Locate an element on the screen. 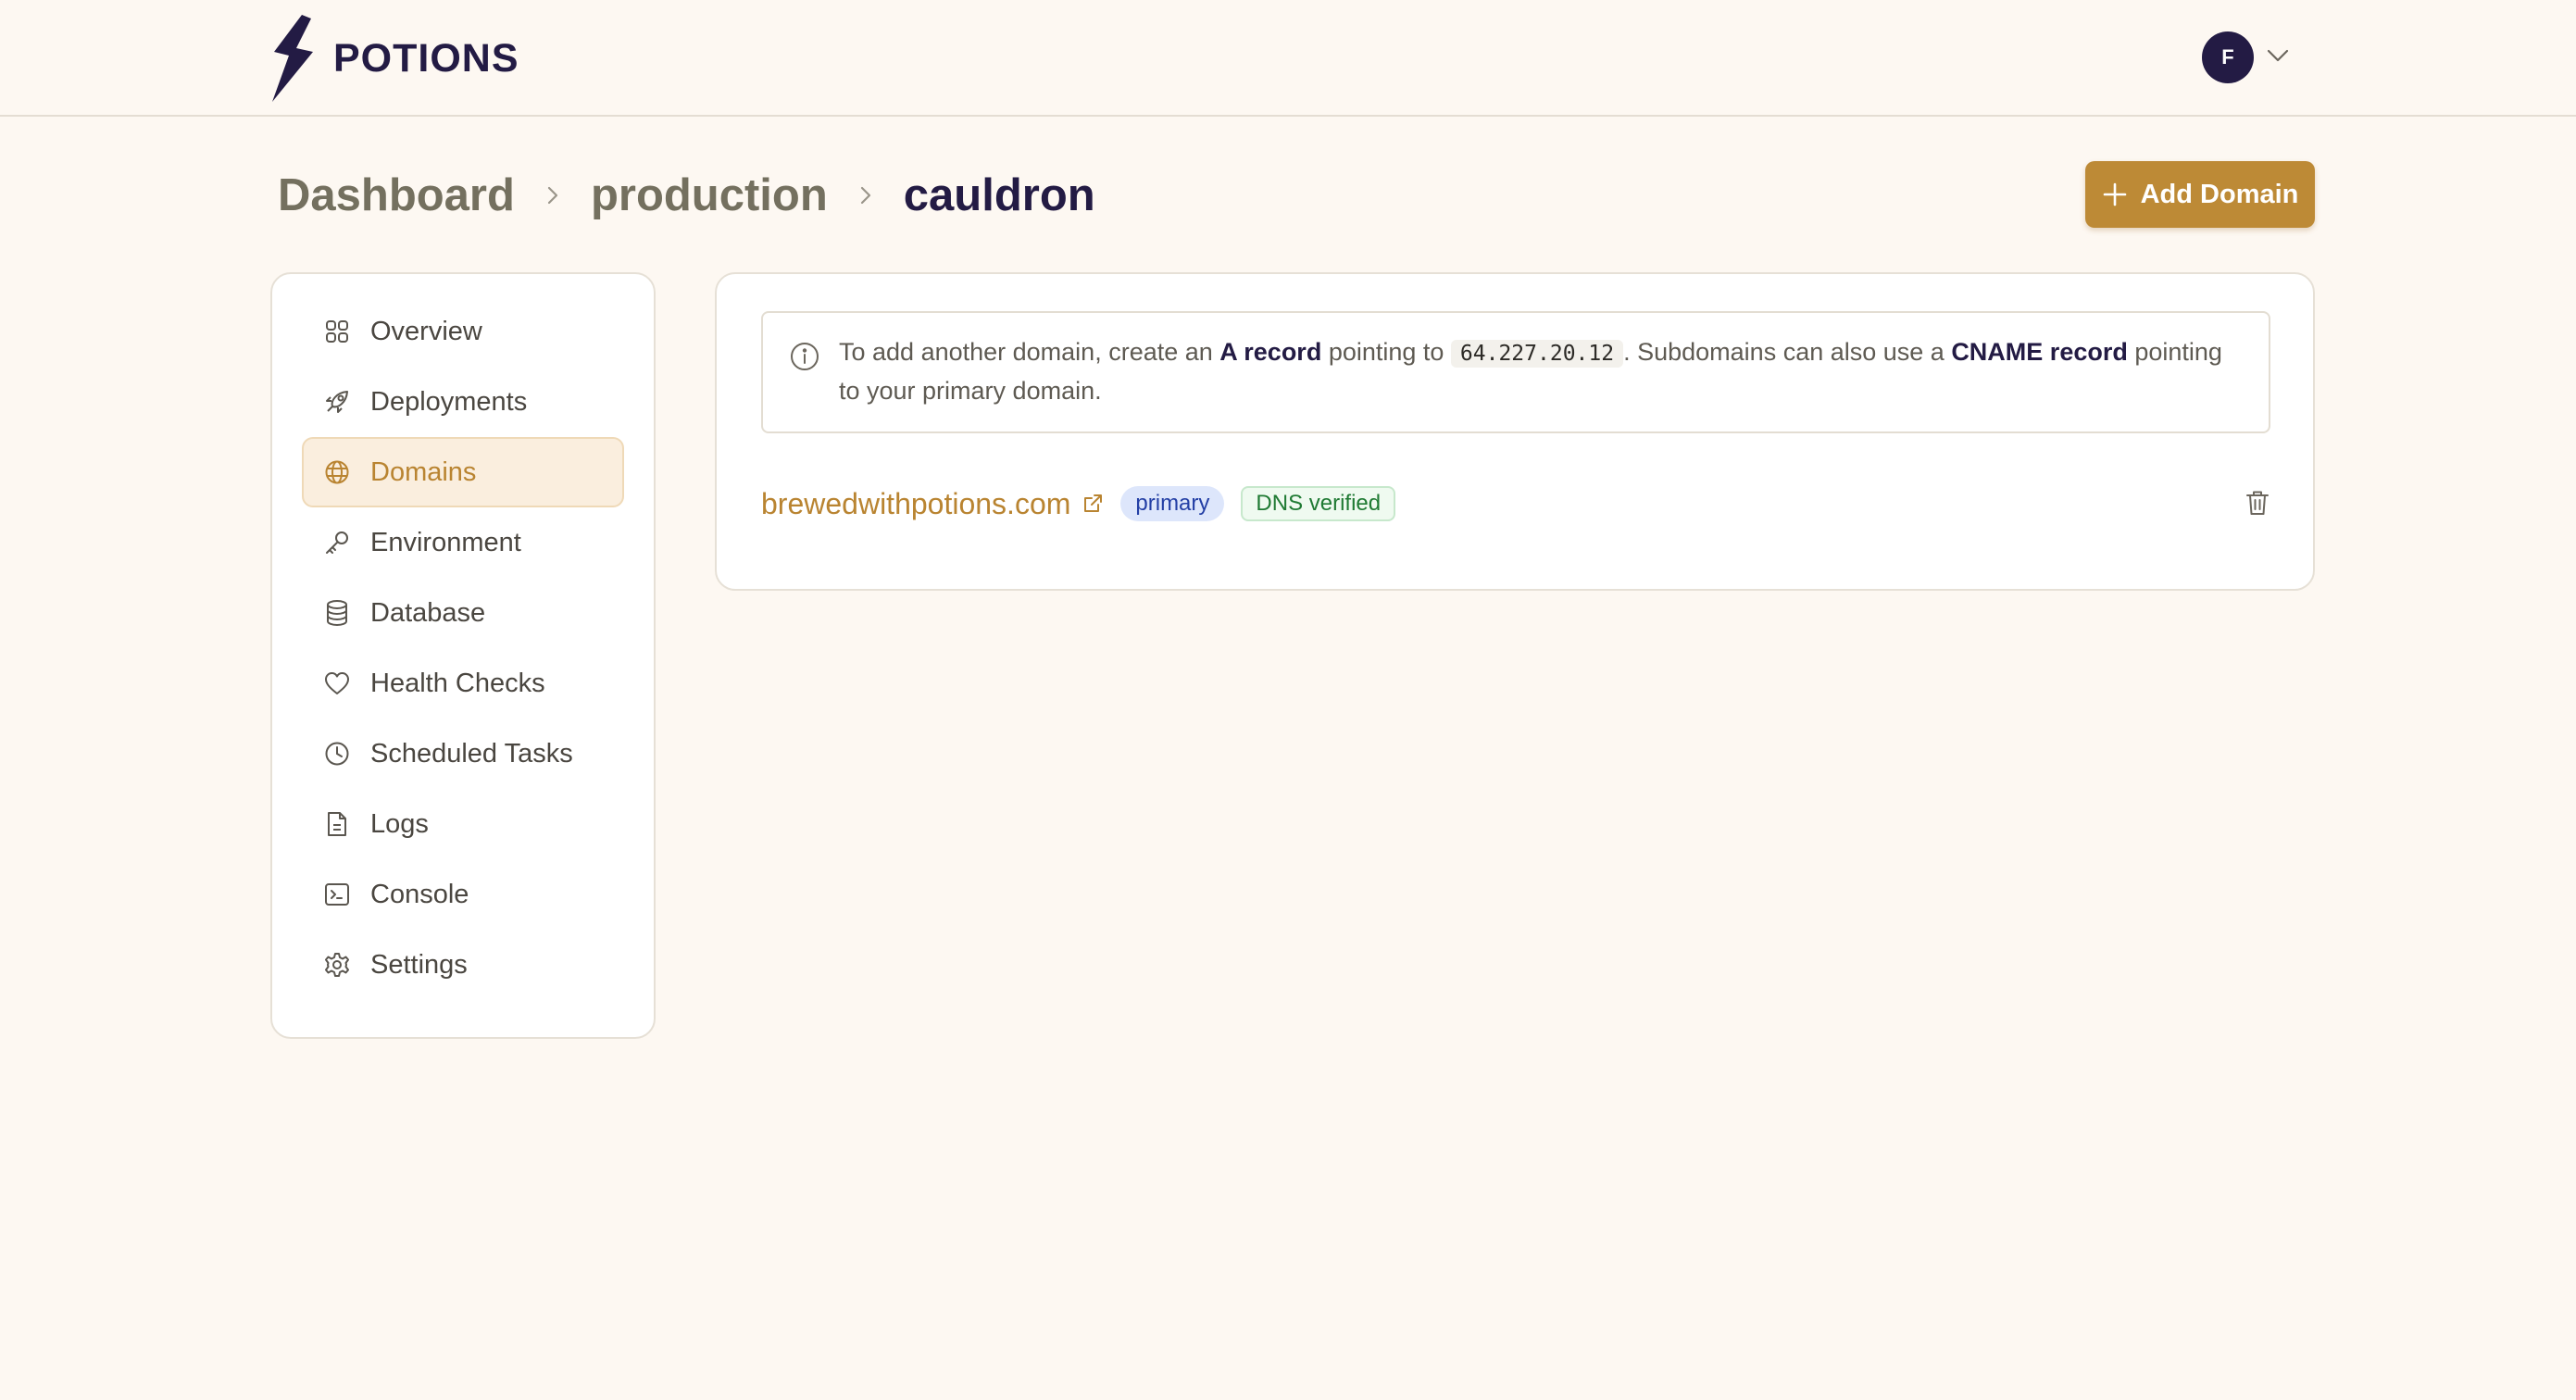 The height and width of the screenshot is (1400, 2576). sidebar-item-settings: Settings is located at coordinates (463, 965).